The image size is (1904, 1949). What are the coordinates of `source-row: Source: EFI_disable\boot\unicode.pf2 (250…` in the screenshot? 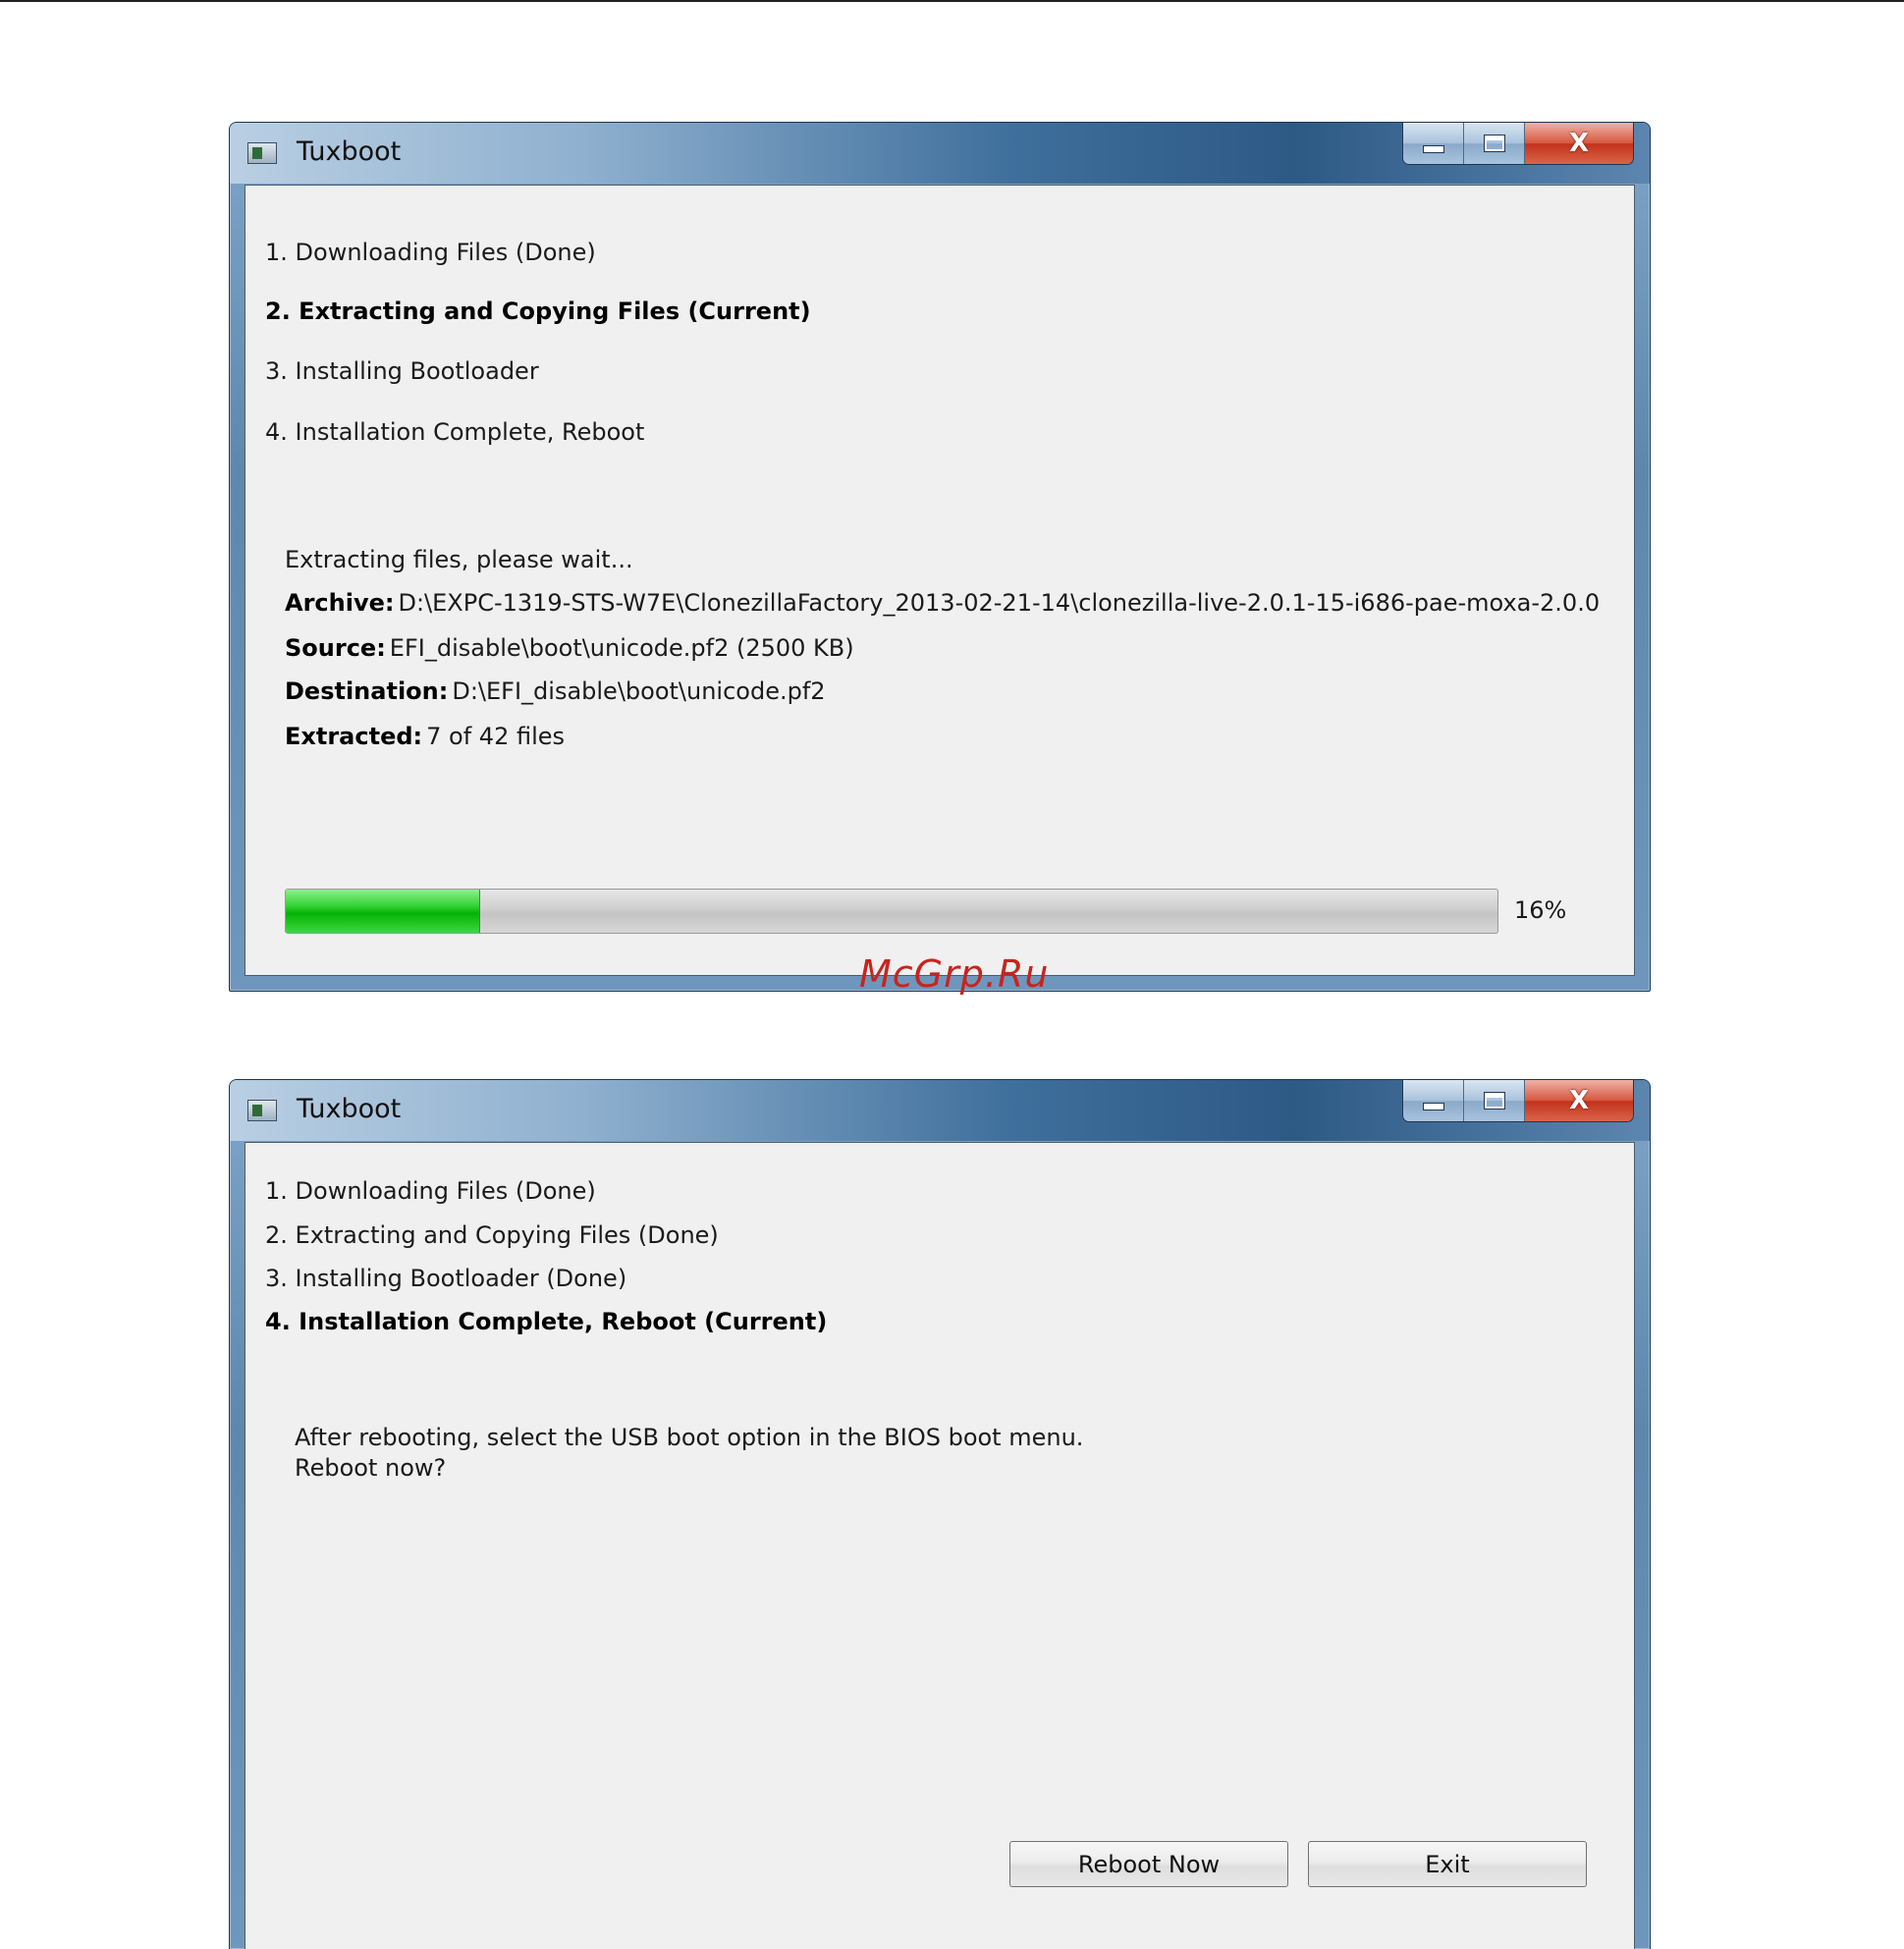 It's located at (569, 648).